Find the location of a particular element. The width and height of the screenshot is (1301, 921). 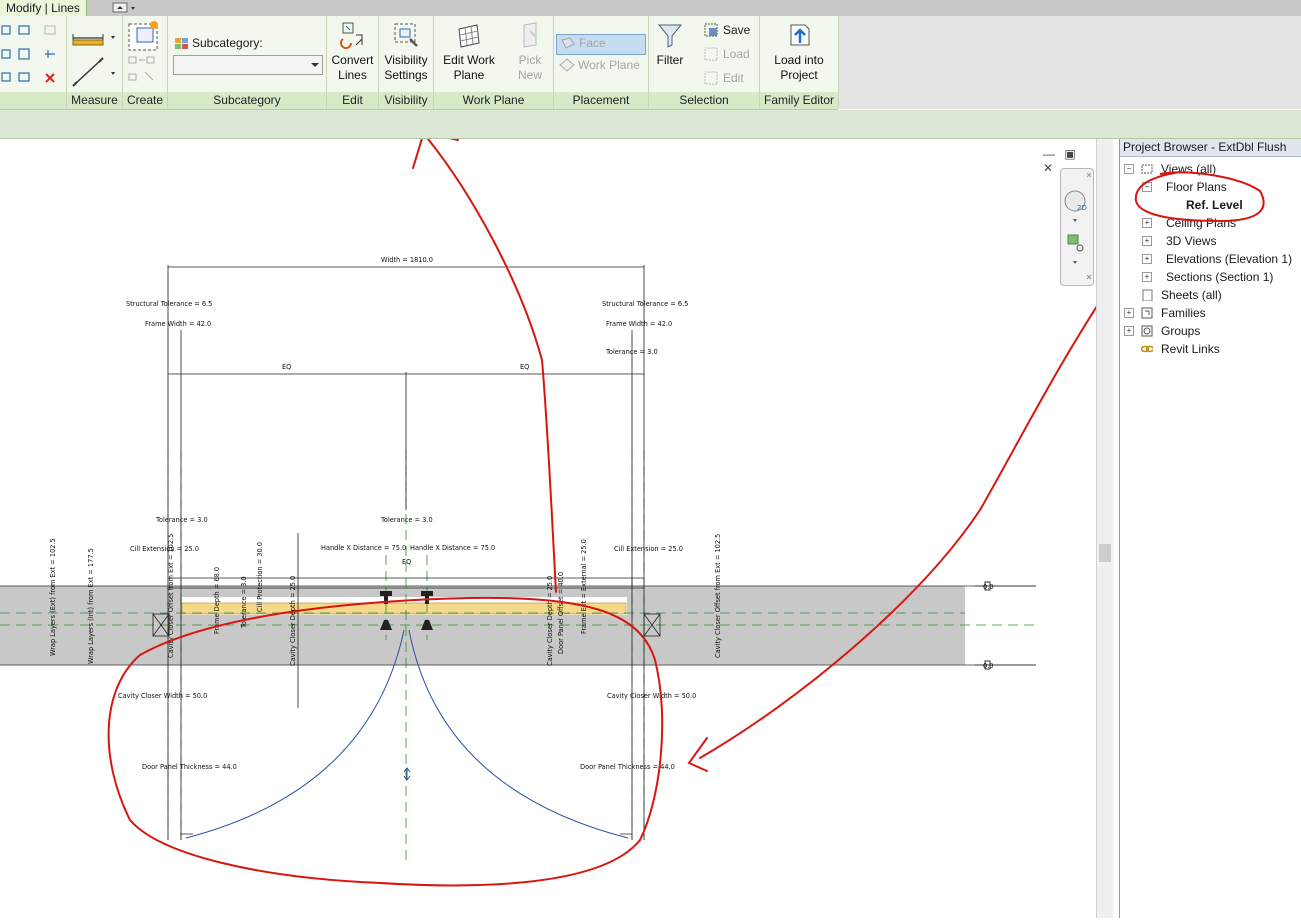

save-selection-button: Save is located at coordinates (727, 30).